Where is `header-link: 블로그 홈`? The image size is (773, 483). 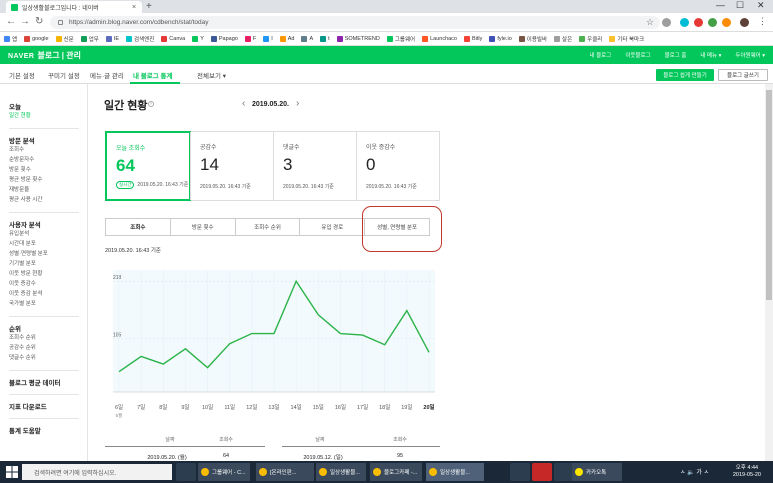
header-link: 블로그 홈 is located at coordinates (676, 55).